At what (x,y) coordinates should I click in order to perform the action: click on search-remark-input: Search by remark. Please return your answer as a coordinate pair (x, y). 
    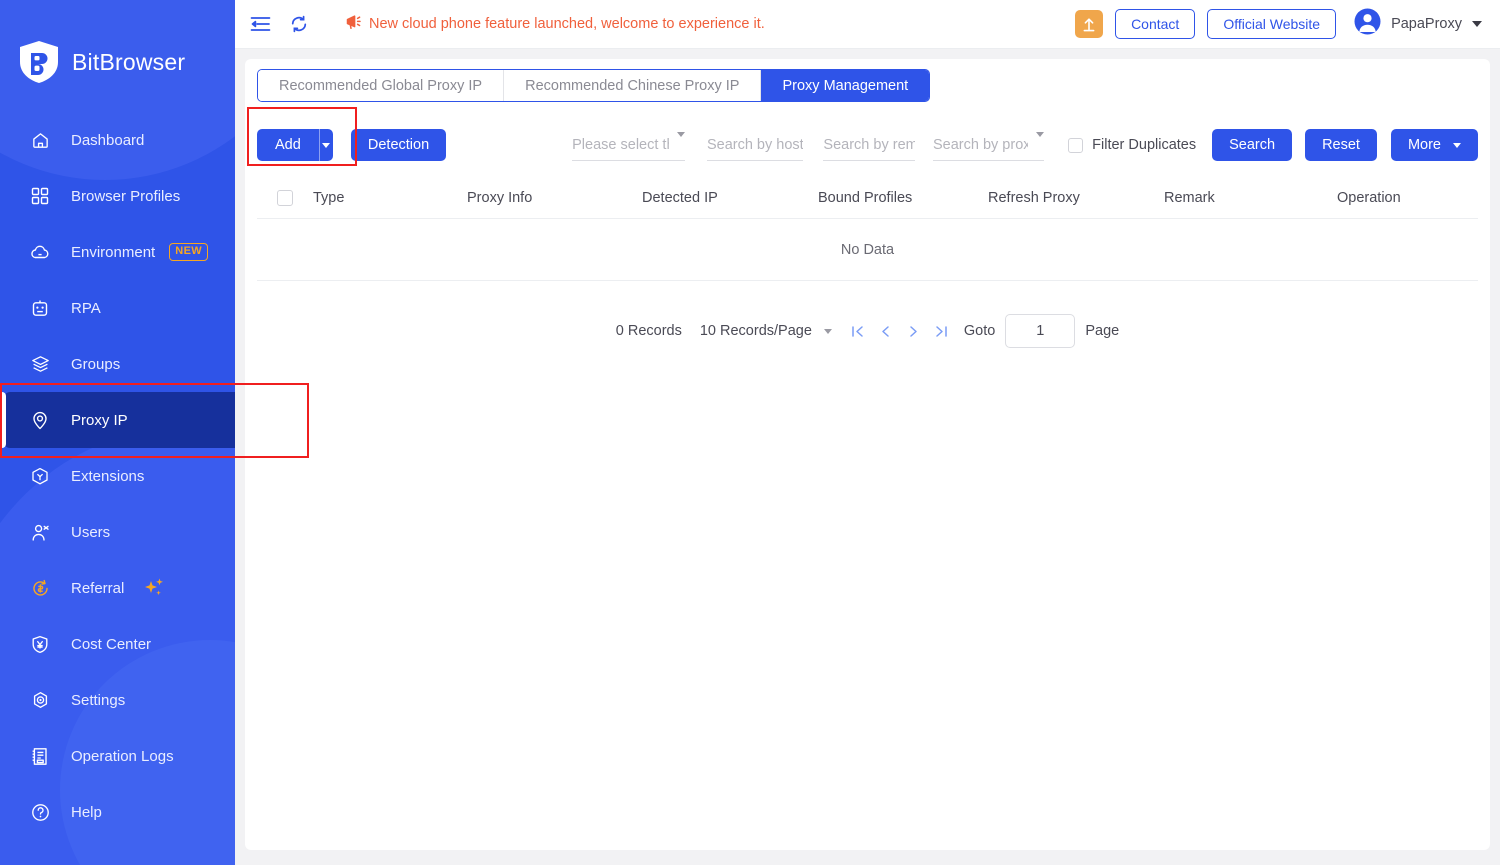
    Looking at the image, I should click on (869, 145).